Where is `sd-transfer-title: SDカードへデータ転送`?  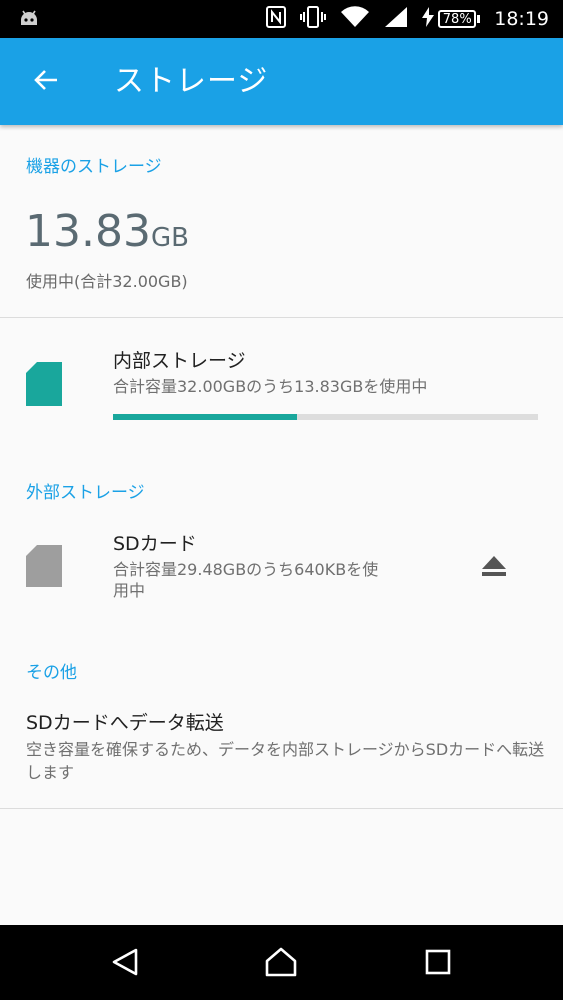
sd-transfer-title: SDカードへデータ転送 is located at coordinates (125, 723).